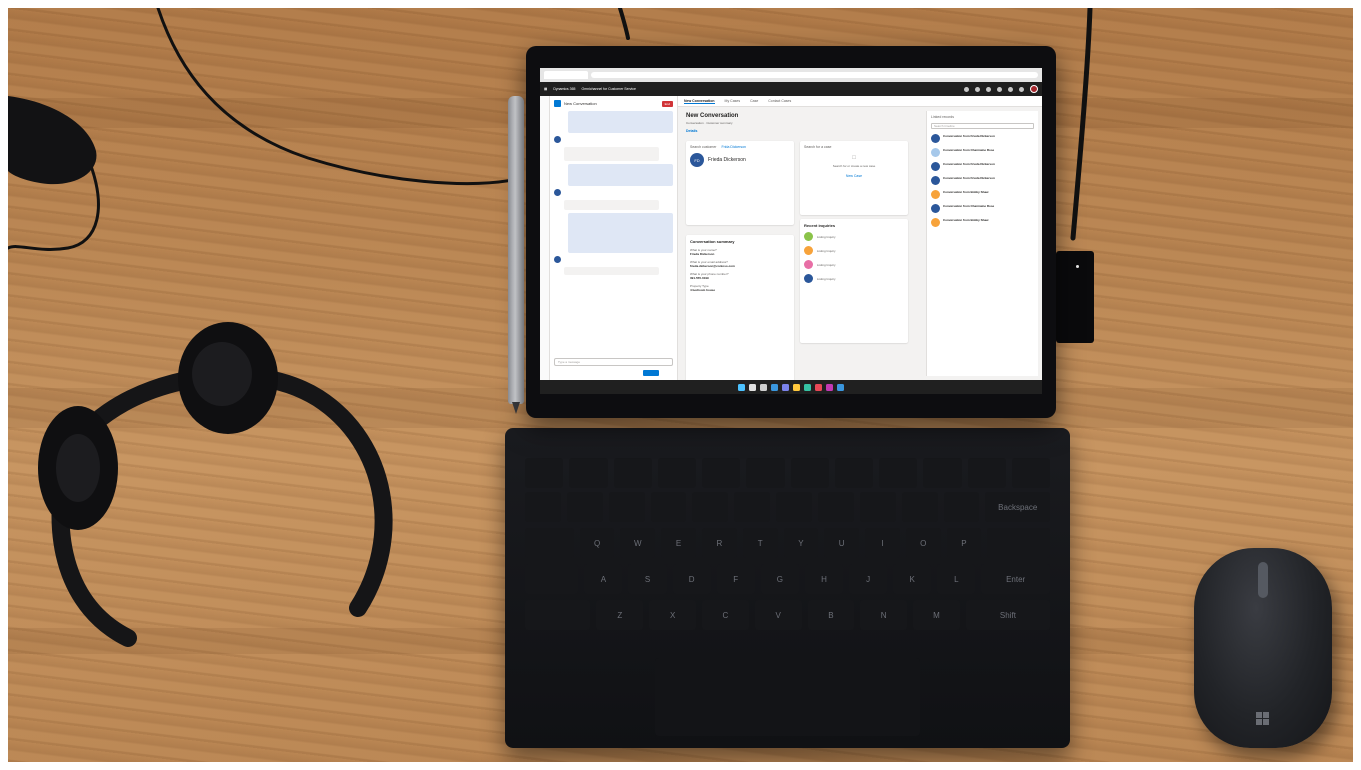  I want to click on filter-icon, so click(999, 89).